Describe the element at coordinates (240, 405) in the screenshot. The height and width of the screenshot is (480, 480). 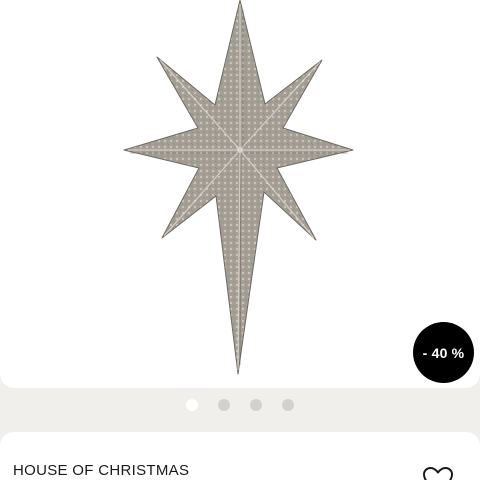
I see `carousel-pagination` at that location.